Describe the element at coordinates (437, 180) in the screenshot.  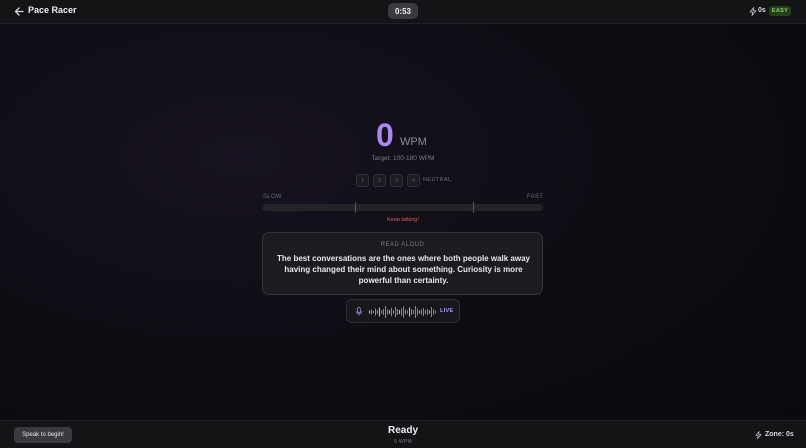
I see `level-label: NEUTRAL` at that location.